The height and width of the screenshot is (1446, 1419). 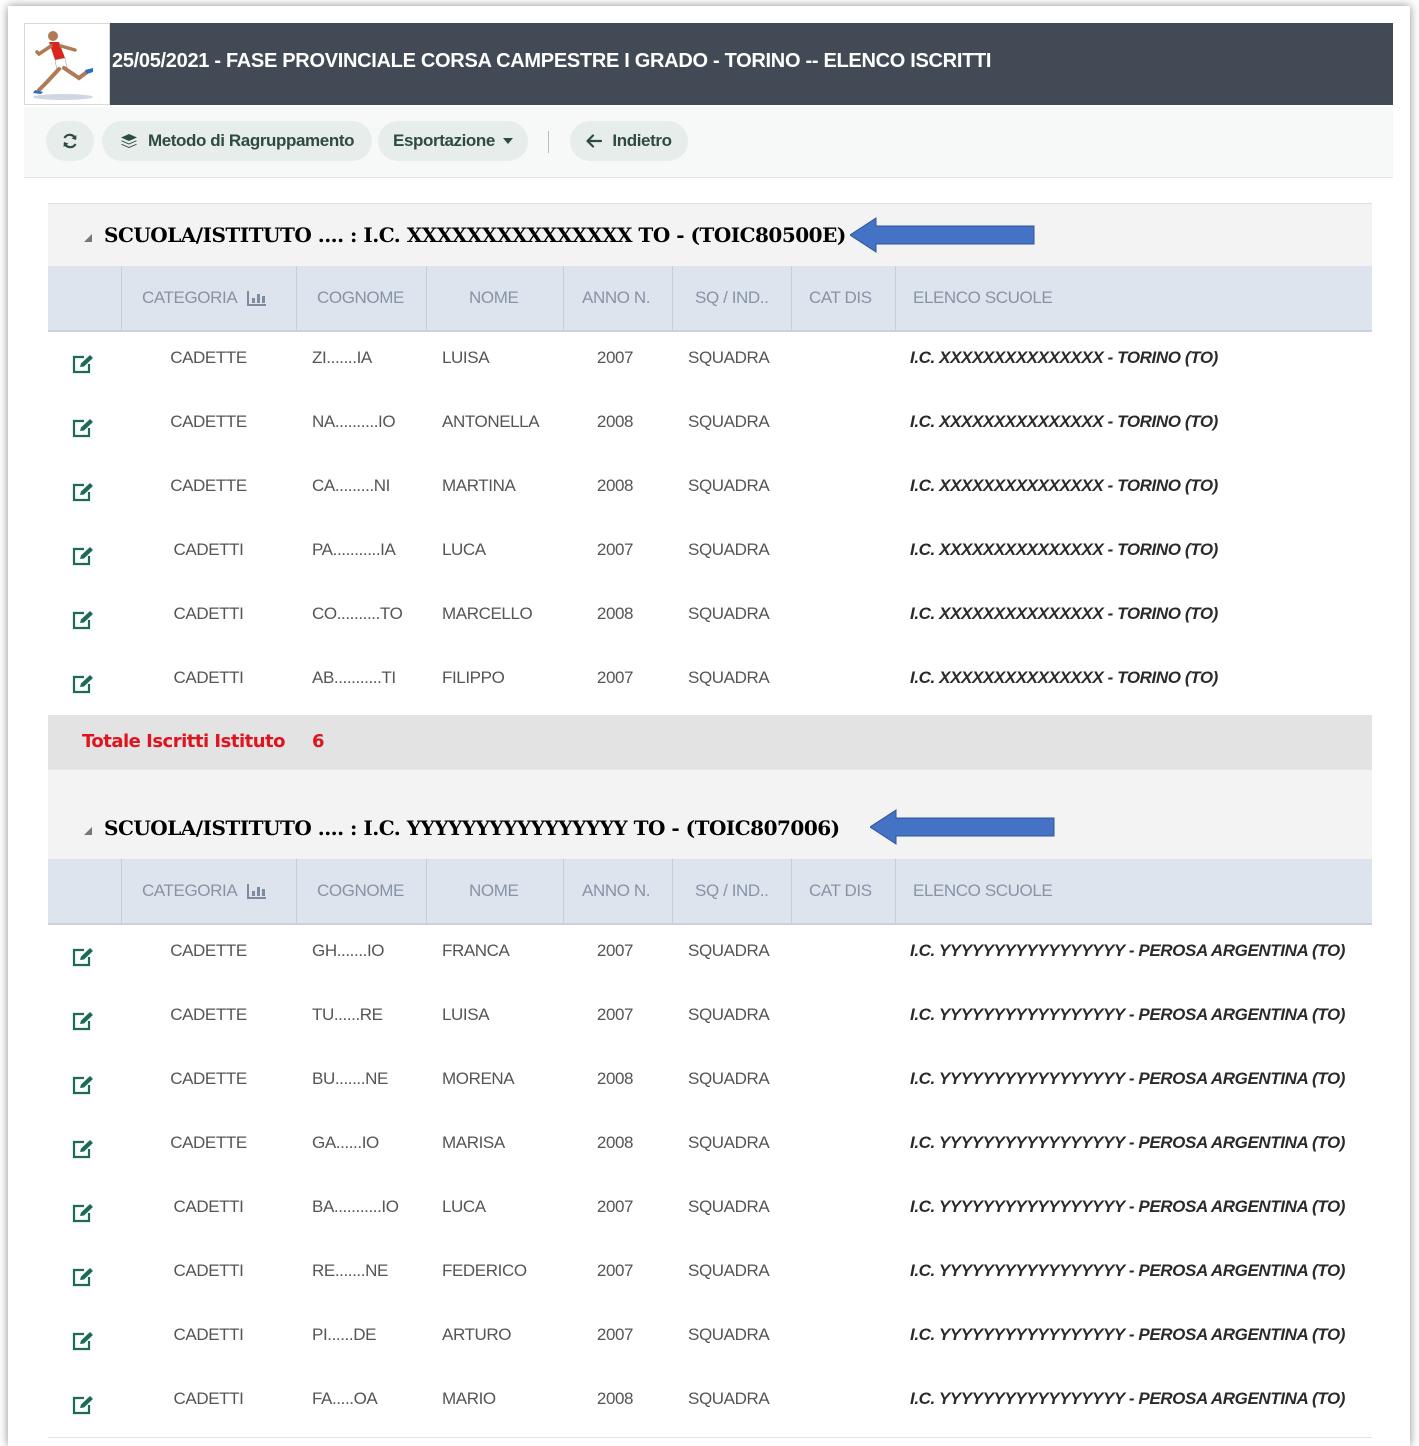 What do you see at coordinates (710, 742) in the screenshot?
I see `group-total-row: Totale Iscritti Istituto 6` at bounding box center [710, 742].